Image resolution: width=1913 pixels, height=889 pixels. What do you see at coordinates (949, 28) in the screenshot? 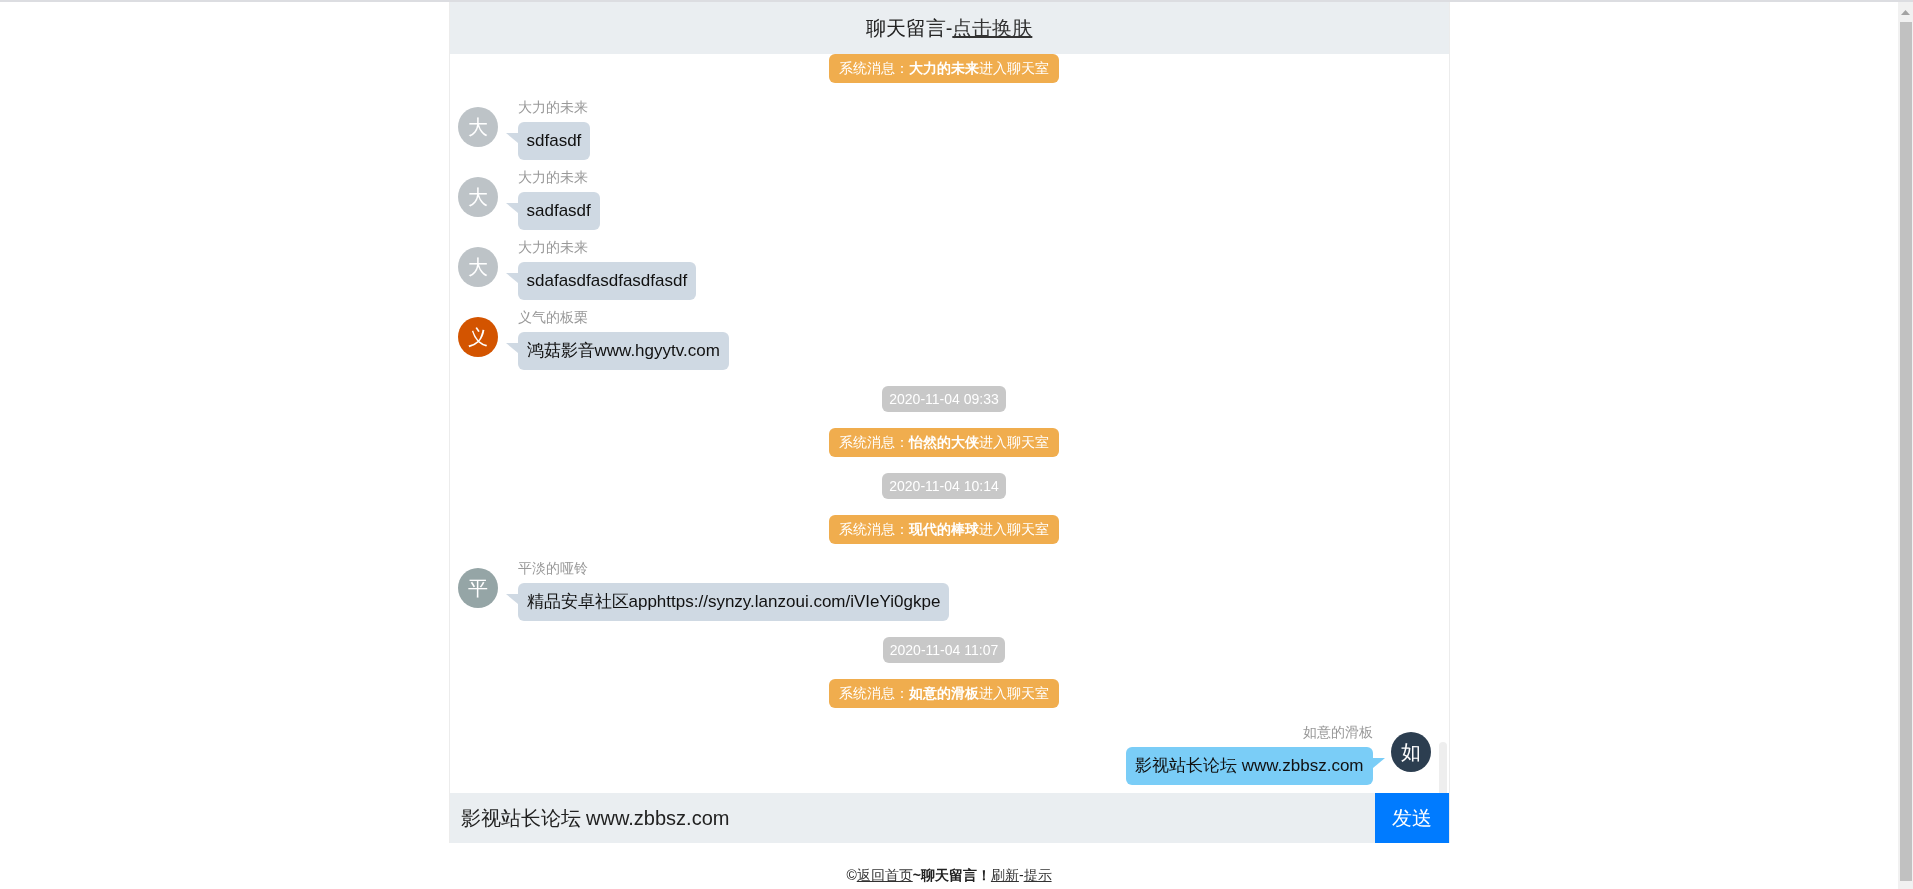
I see `header-title: 聊天留言-点击换肤` at bounding box center [949, 28].